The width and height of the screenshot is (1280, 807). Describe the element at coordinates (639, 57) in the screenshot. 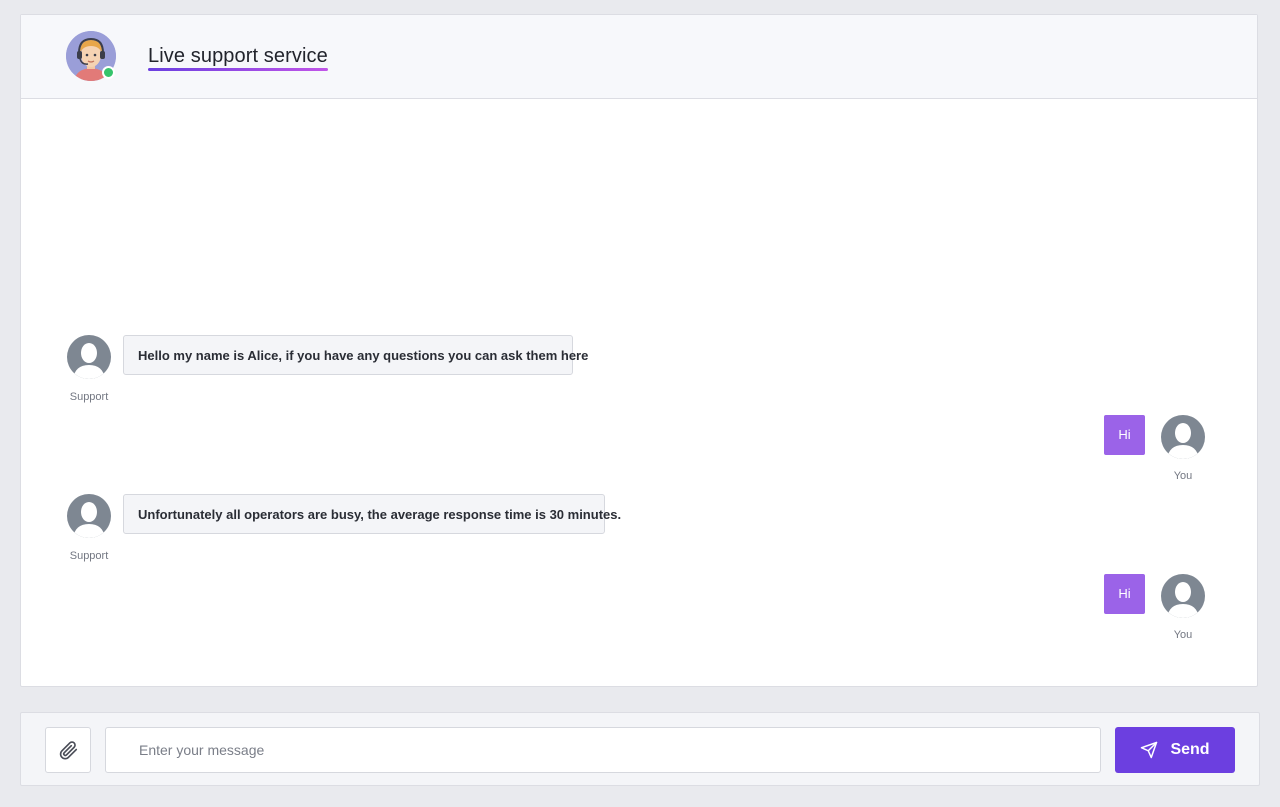

I see `chat-header: Live support service` at that location.